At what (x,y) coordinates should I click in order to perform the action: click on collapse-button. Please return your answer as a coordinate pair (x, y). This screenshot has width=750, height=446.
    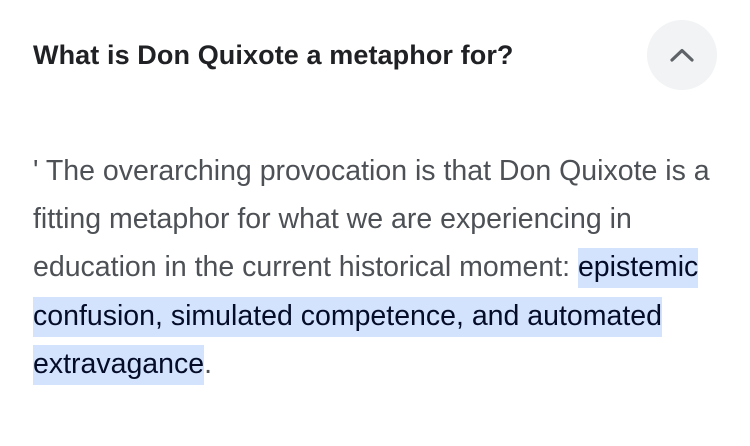
    Looking at the image, I should click on (682, 55).